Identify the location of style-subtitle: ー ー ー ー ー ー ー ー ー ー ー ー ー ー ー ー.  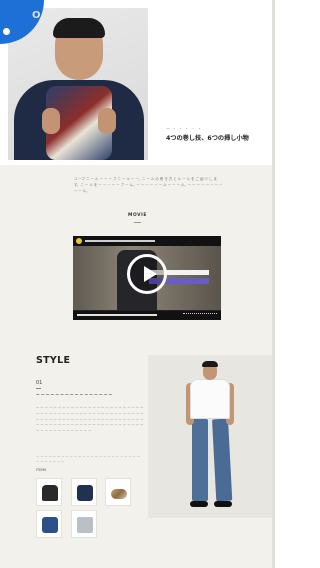
(74, 395).